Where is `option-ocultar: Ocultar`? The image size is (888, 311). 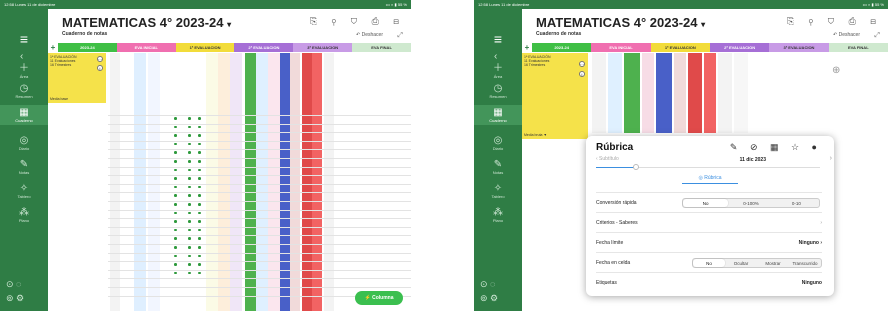 option-ocultar: Ocultar is located at coordinates (741, 263).